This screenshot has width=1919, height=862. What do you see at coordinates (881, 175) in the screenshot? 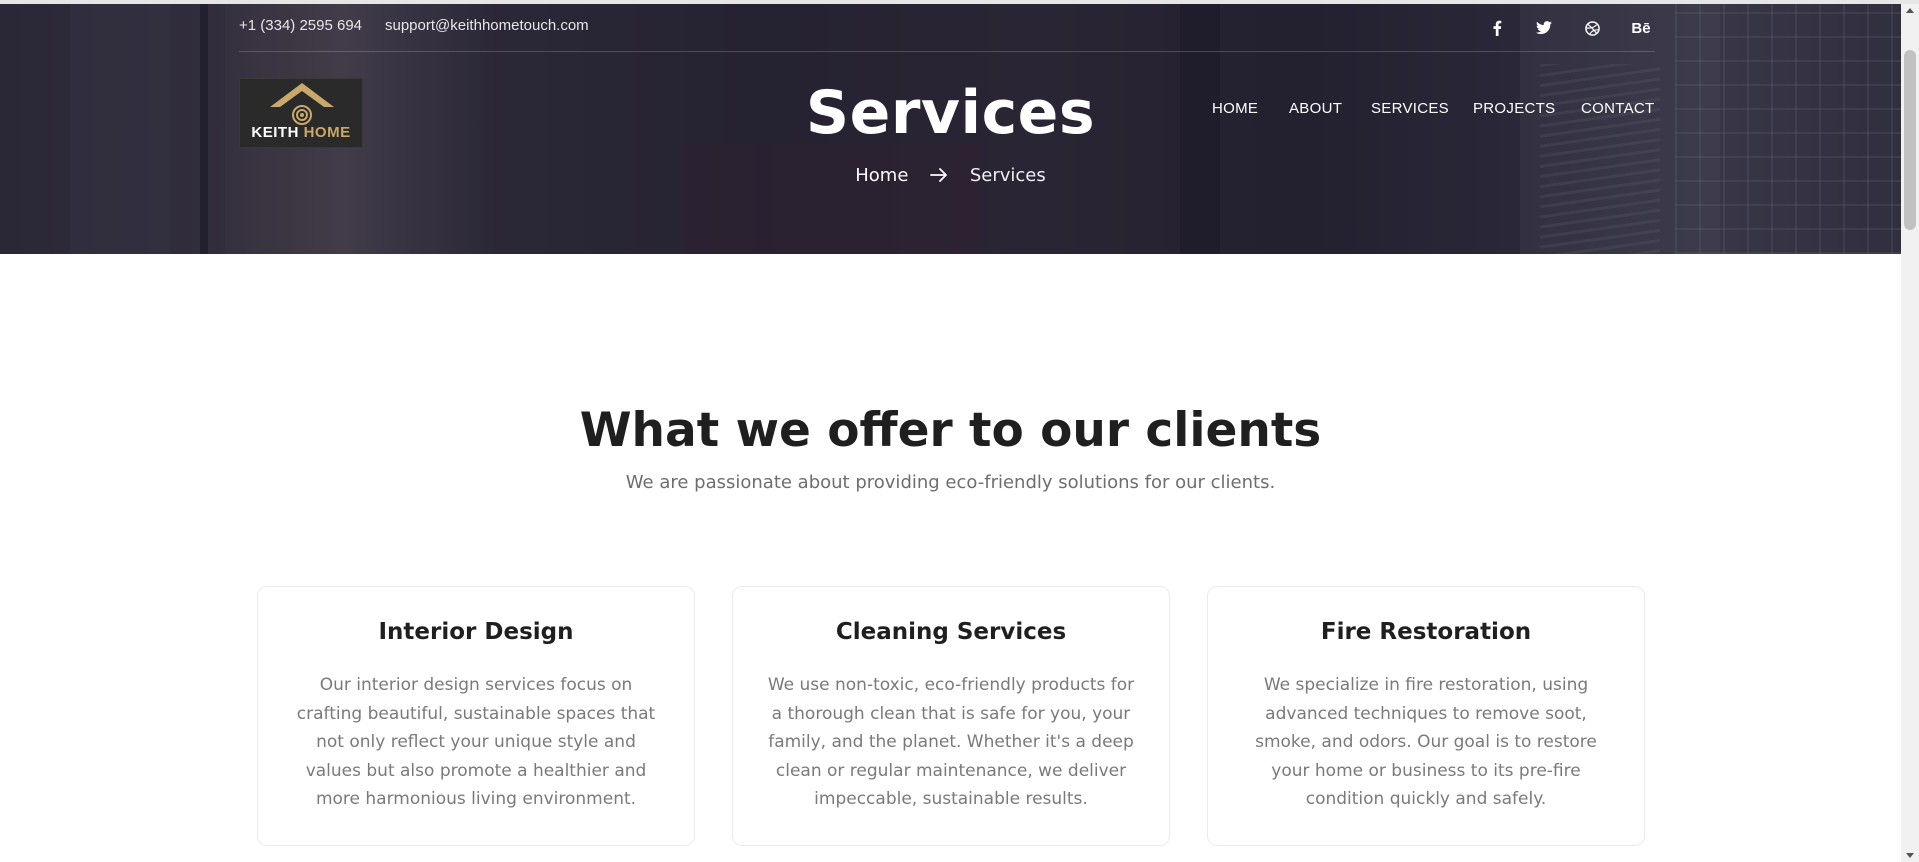
I see `breadcrumb-home-link: Home` at bounding box center [881, 175].